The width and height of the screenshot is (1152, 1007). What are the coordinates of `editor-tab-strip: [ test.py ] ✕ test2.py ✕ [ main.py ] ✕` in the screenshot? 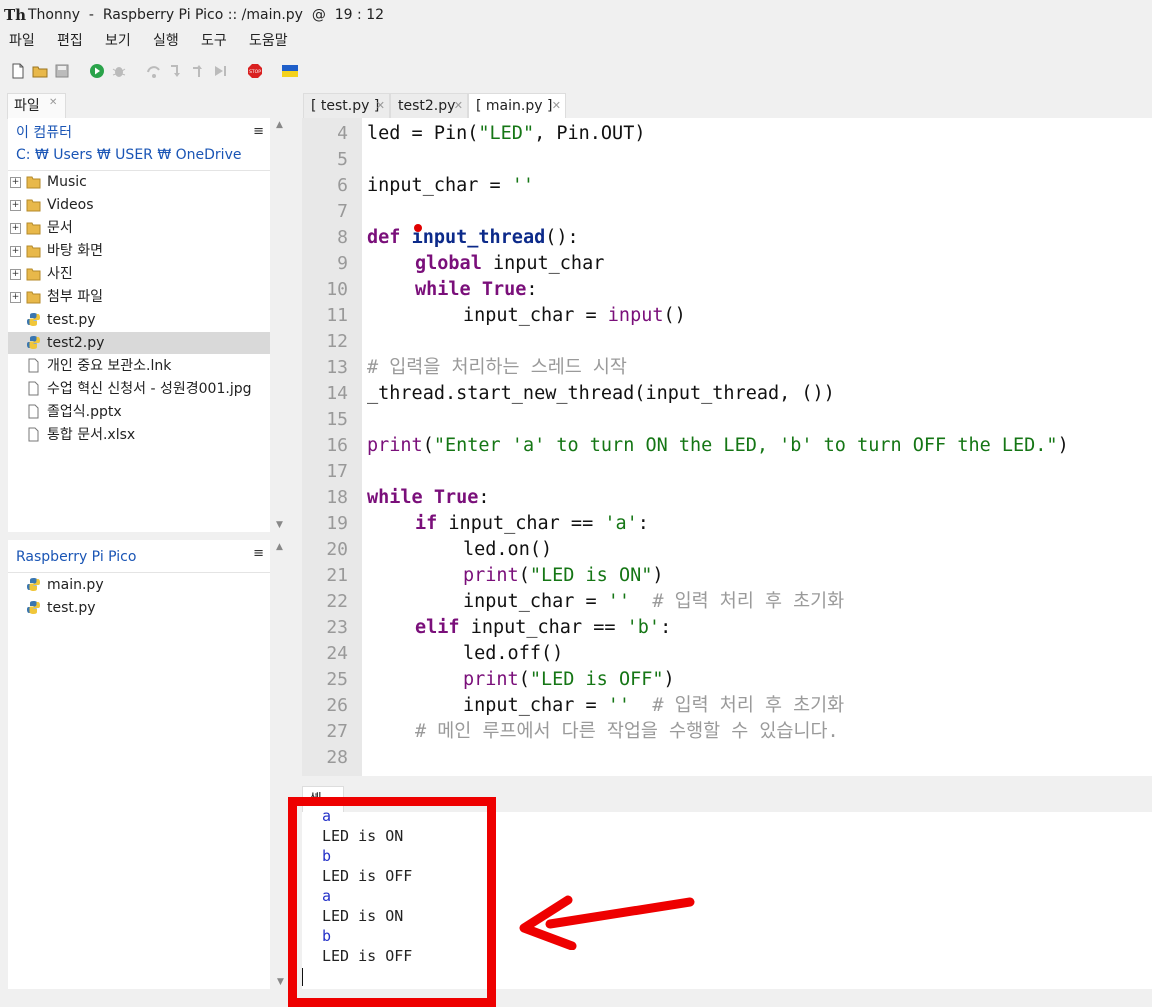 It's located at (727, 104).